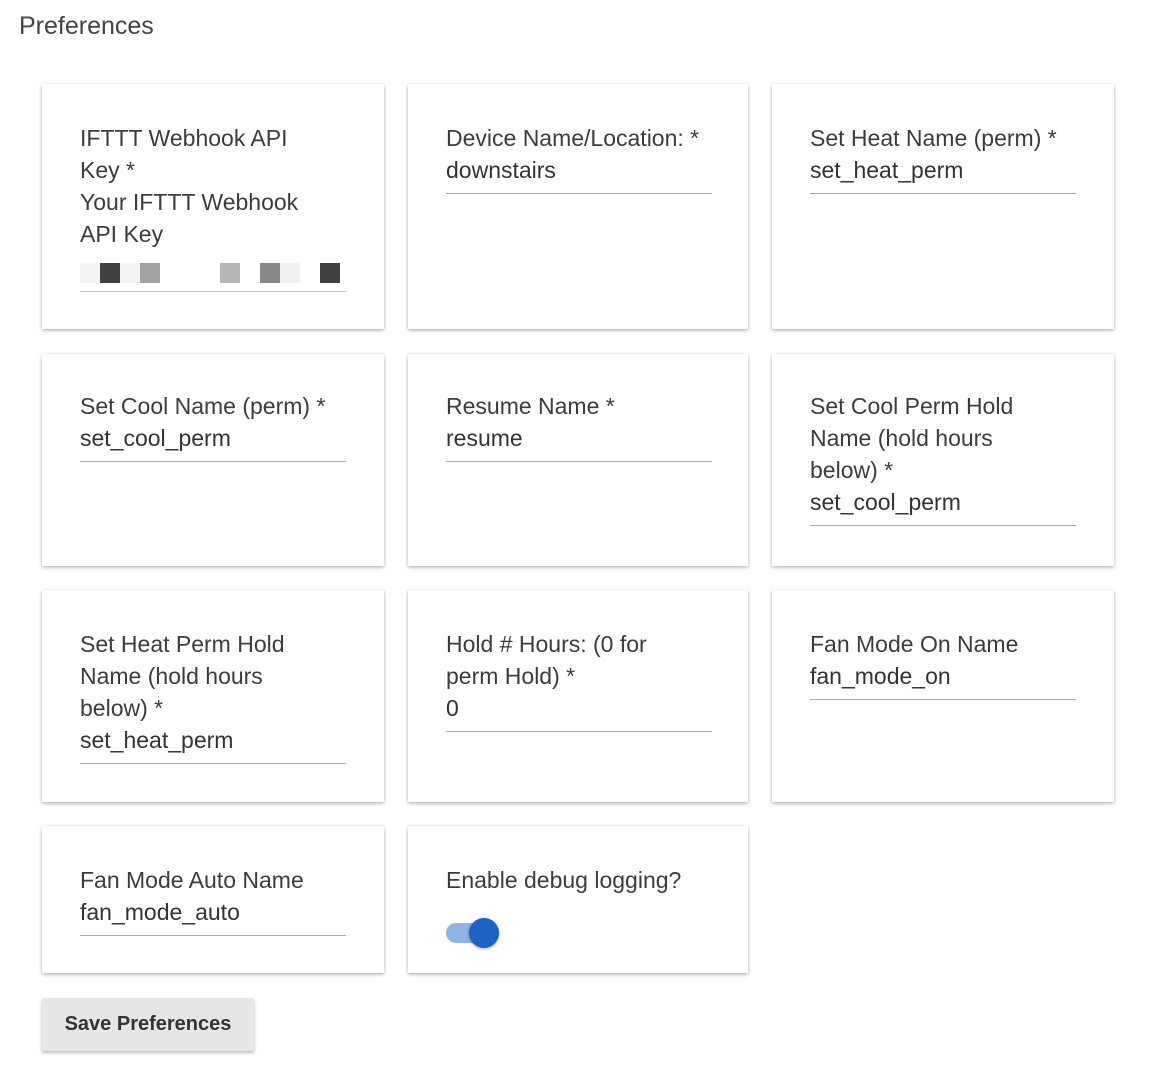  I want to click on debug-logging-toggle, so click(474, 933).